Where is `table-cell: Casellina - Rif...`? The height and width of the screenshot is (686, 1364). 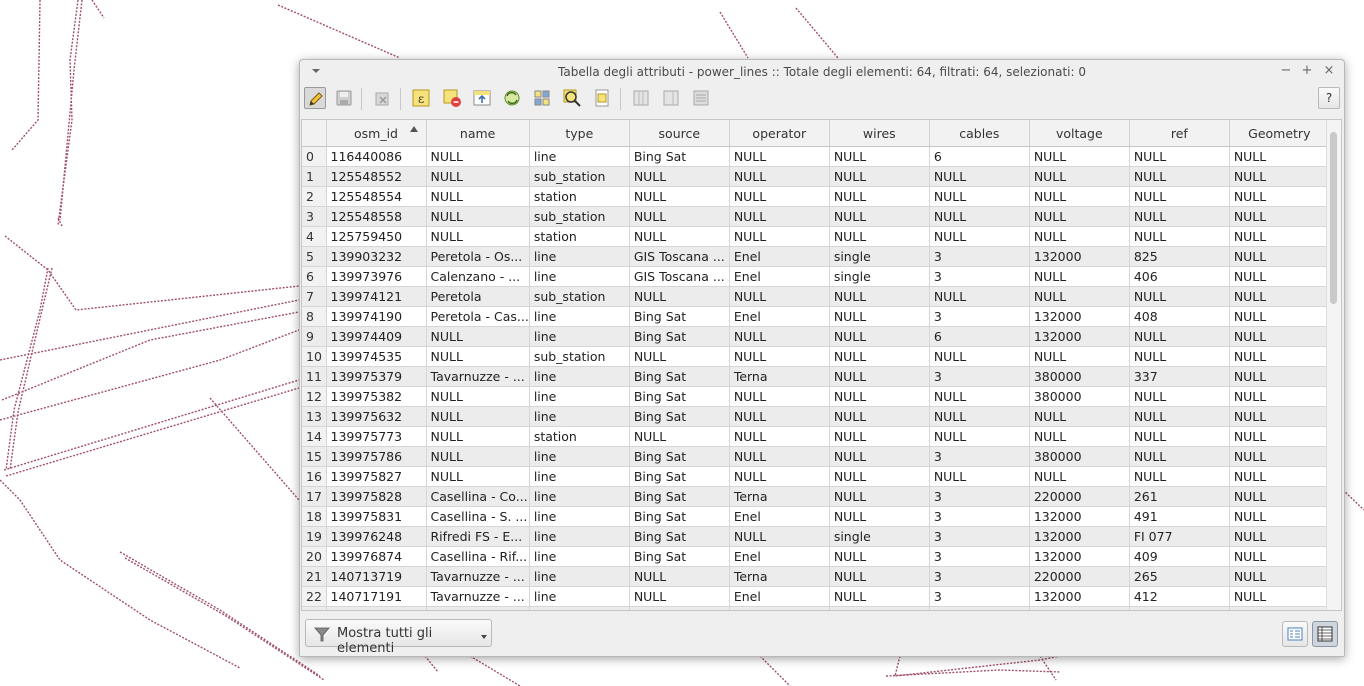
table-cell: Casellina - Rif... is located at coordinates (478, 556).